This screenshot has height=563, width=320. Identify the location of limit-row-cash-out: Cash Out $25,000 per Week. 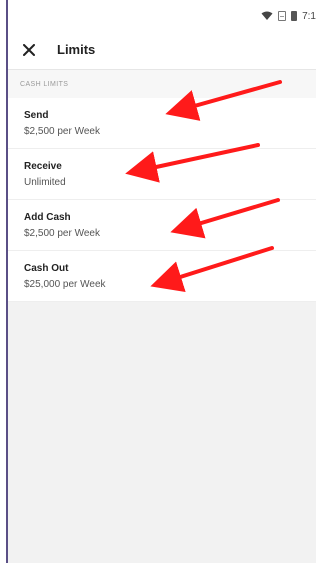
(162, 276).